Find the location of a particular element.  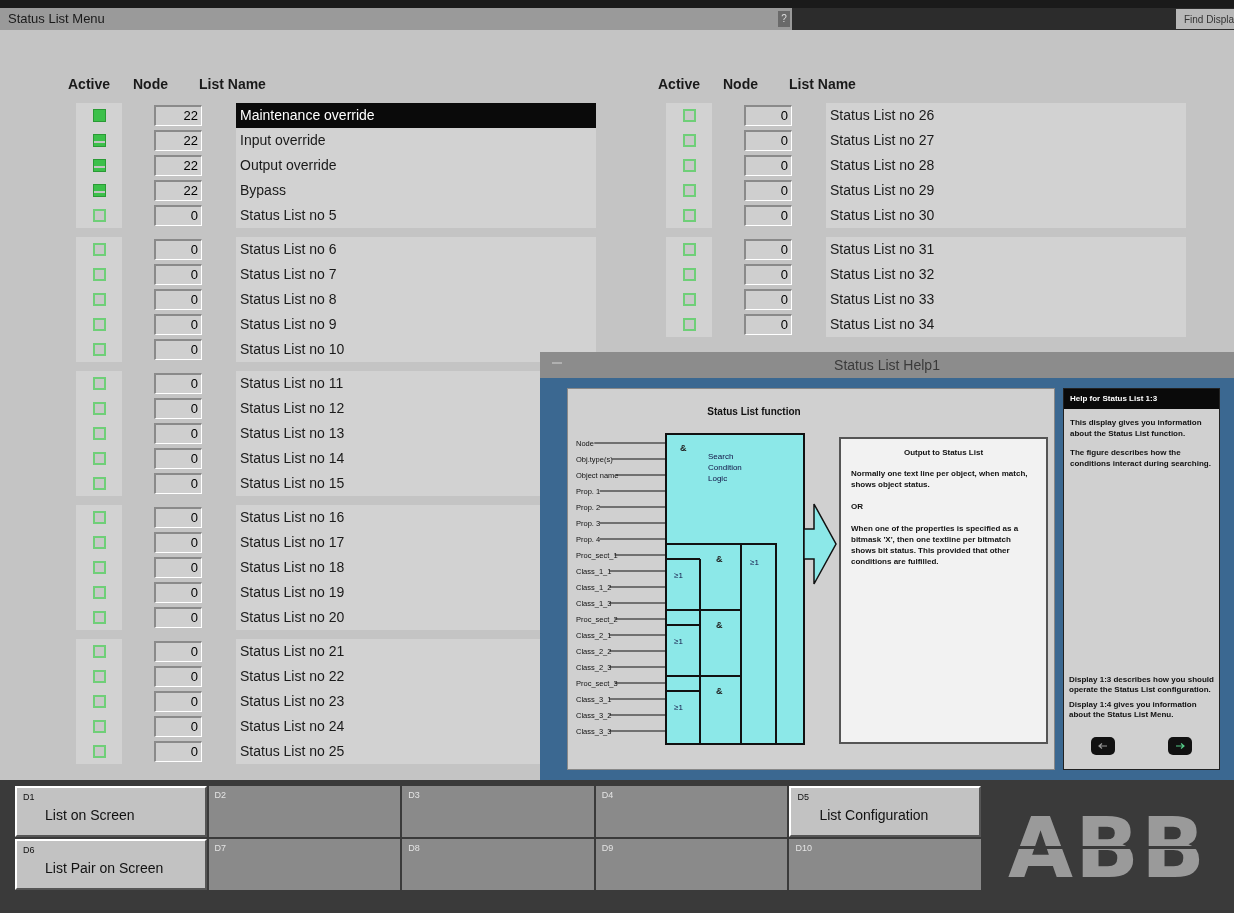

list-name-row: Bypass is located at coordinates (416, 190).